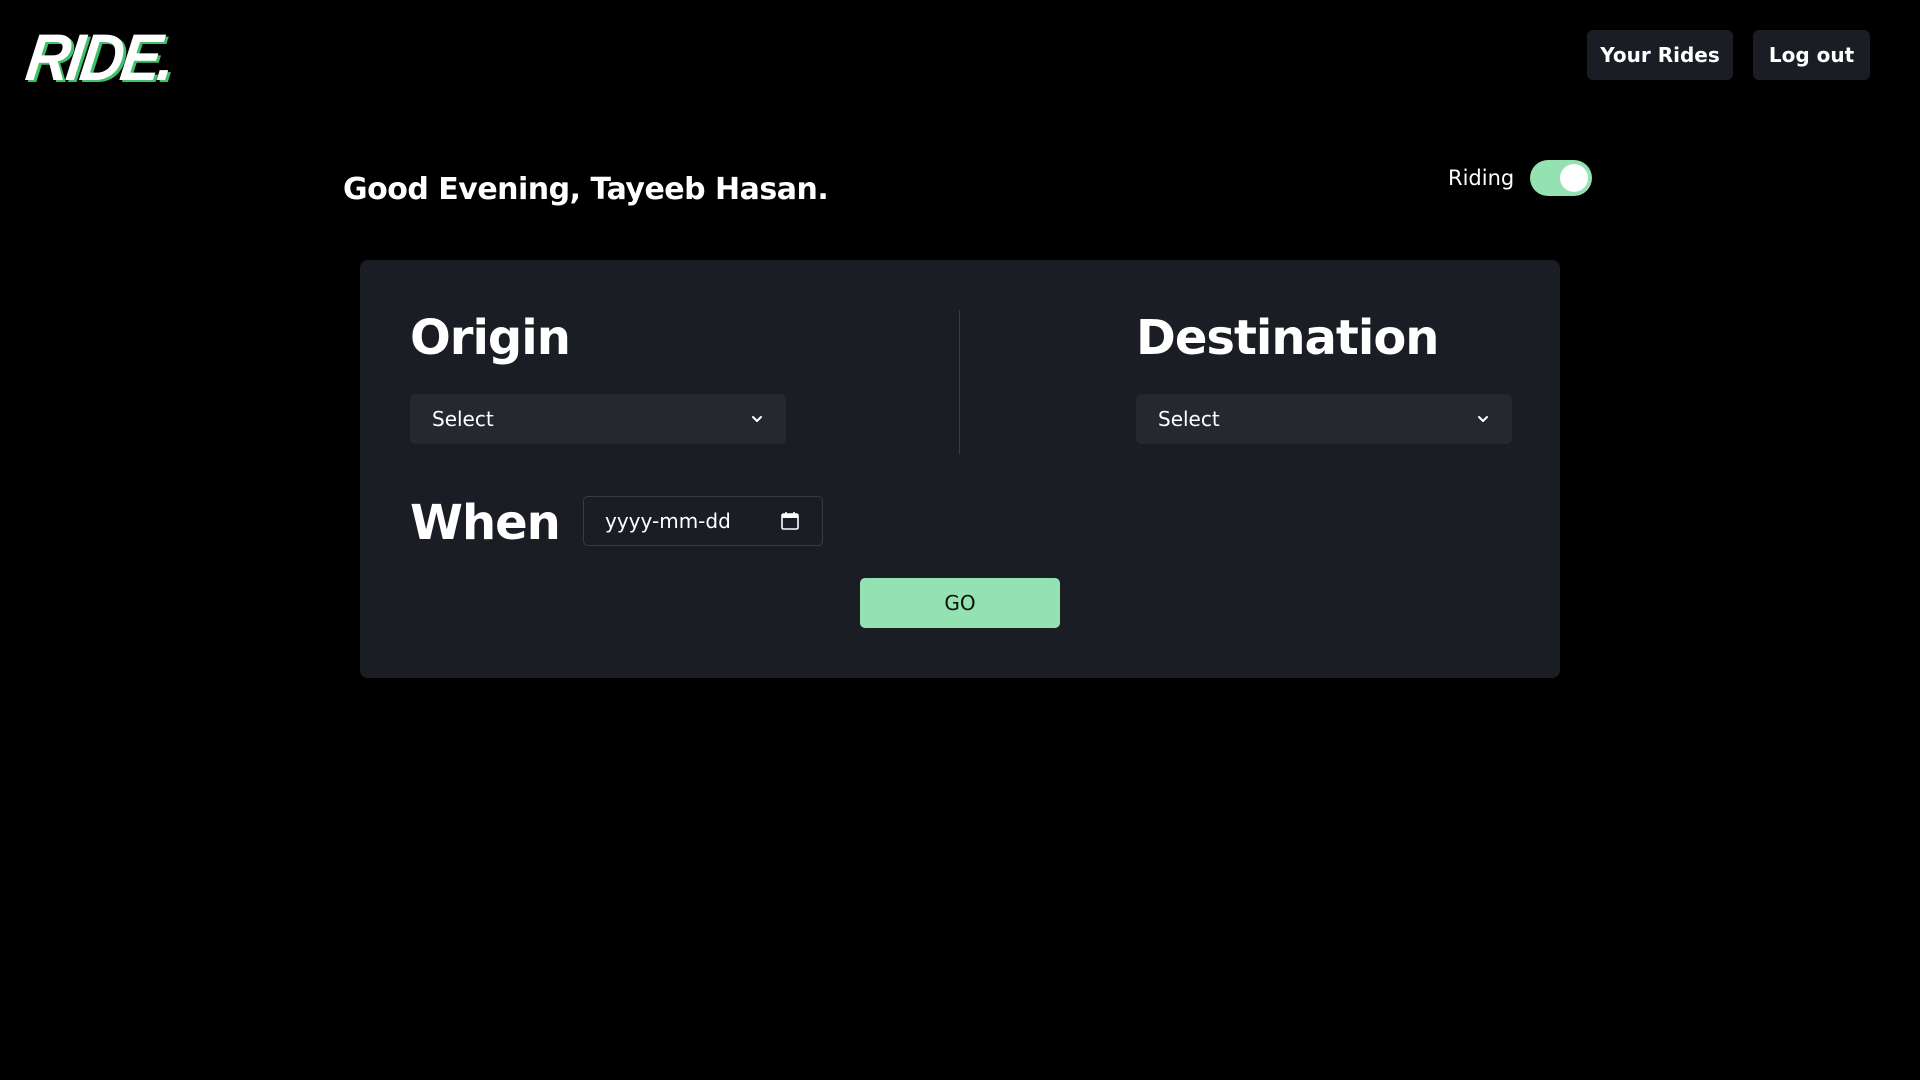  I want to click on riding-toggle-group: Riding, so click(1520, 178).